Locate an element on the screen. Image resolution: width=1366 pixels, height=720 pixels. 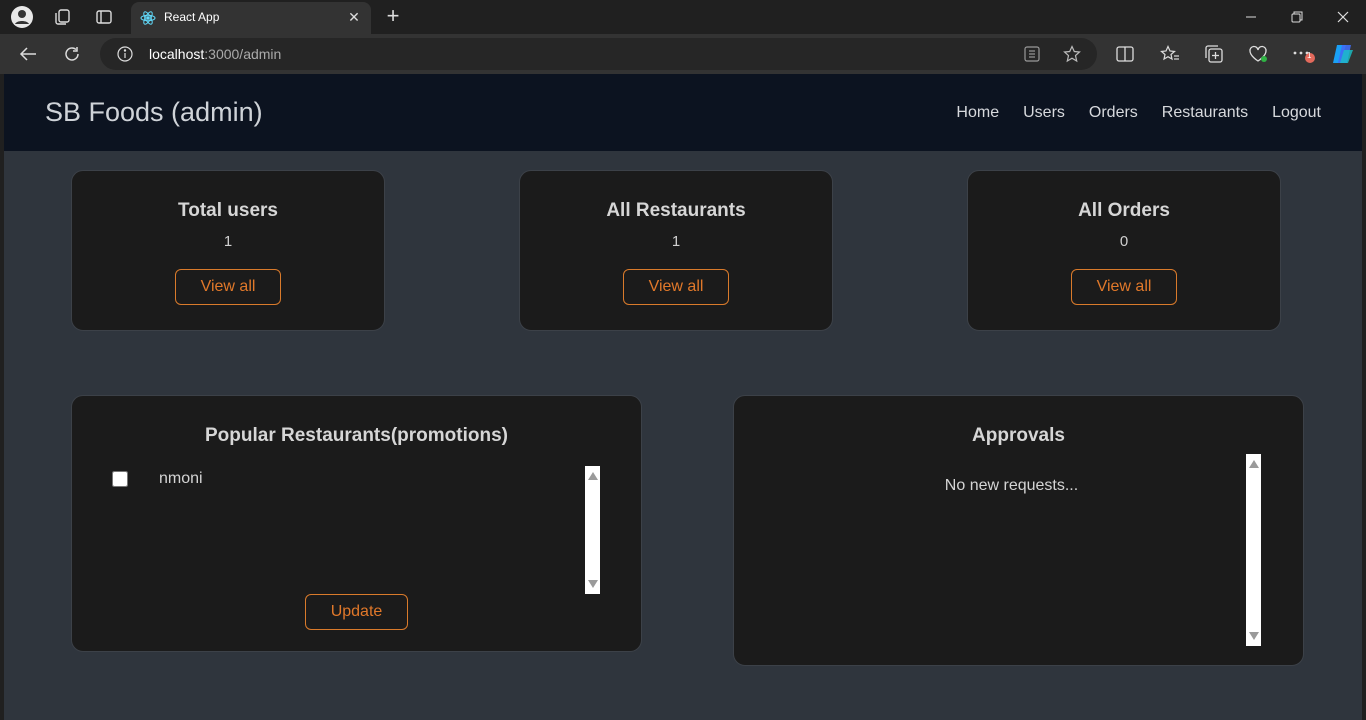
promotions-list: nmoni is located at coordinates (347, 532).